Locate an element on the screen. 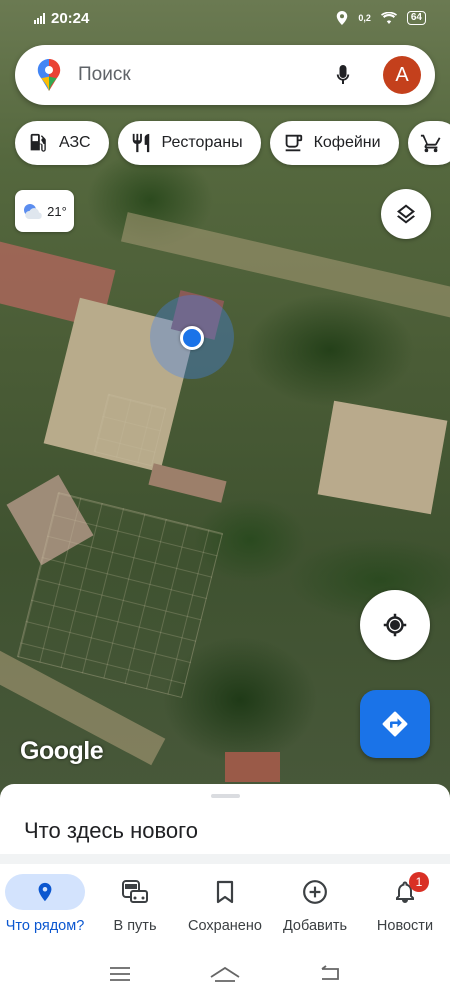 The height and width of the screenshot is (1000, 450). sheet-title: Что здесь нового is located at coordinates (111, 830).